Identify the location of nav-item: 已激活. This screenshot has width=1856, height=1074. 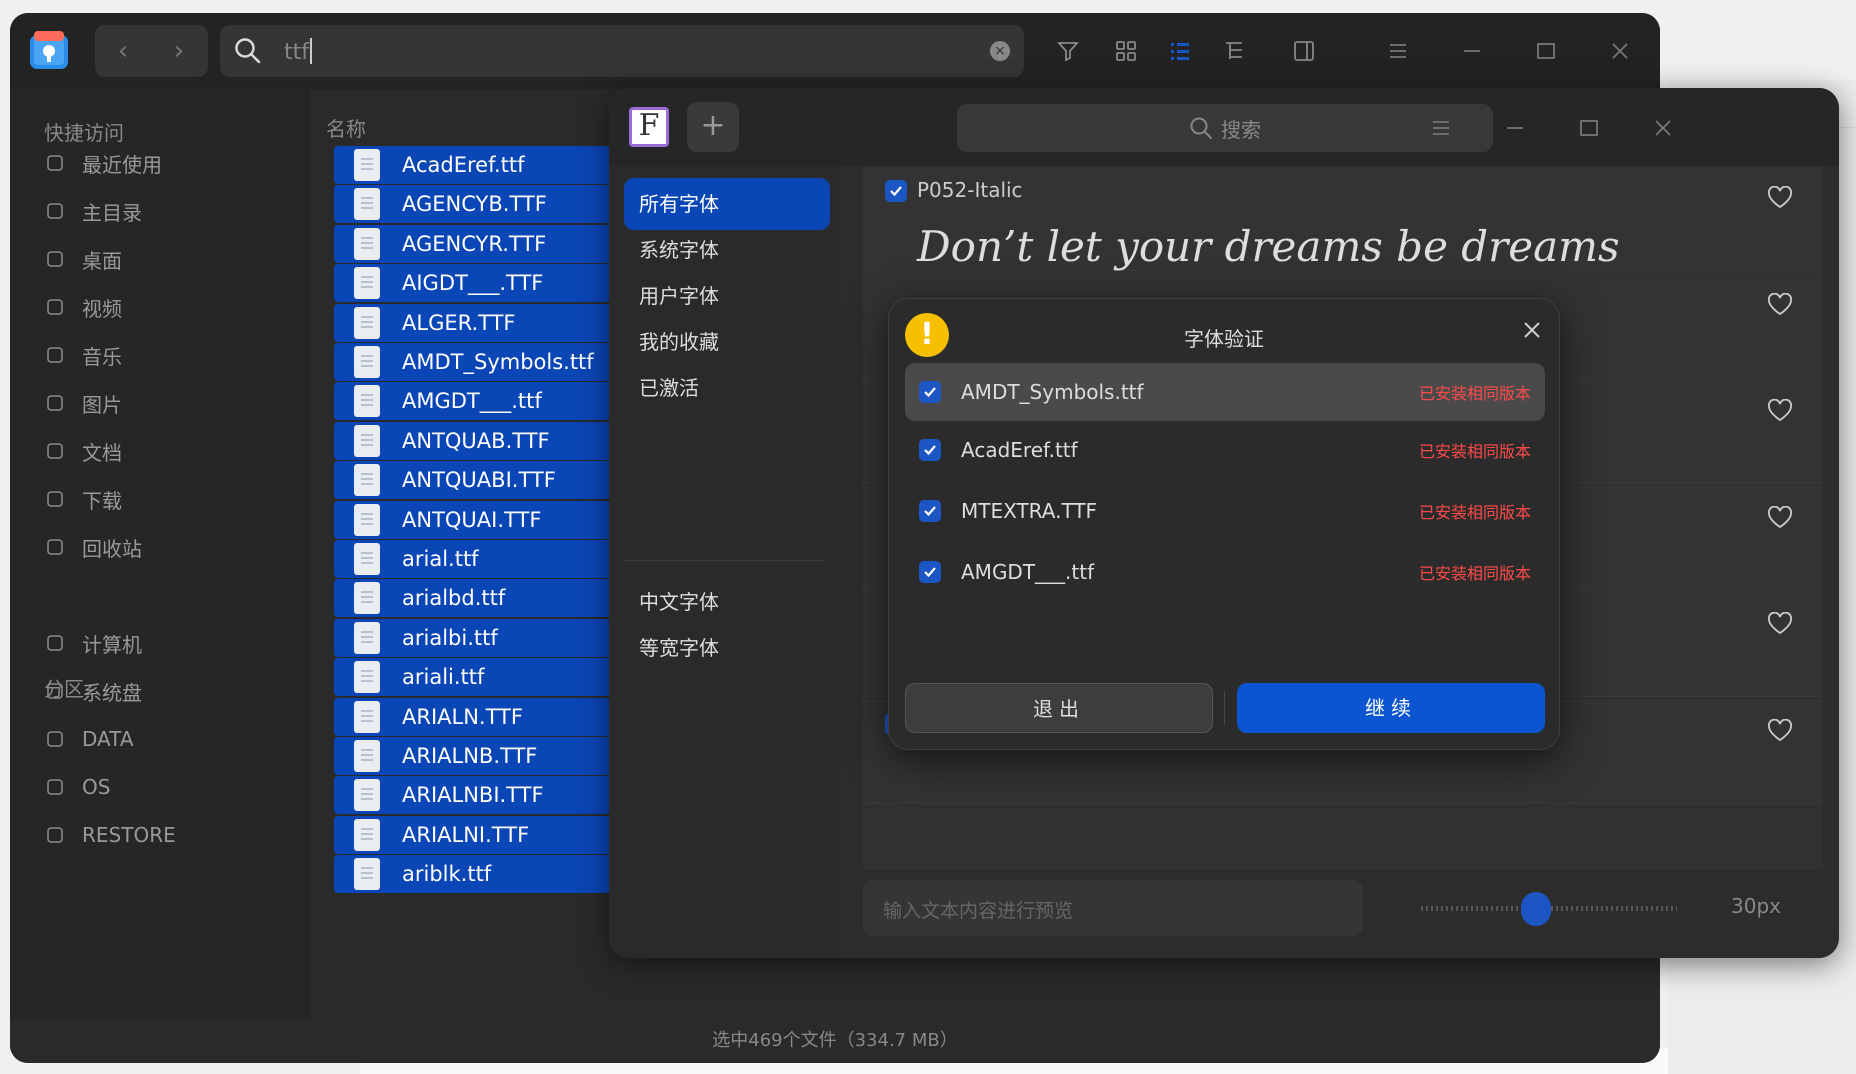
(727, 388).